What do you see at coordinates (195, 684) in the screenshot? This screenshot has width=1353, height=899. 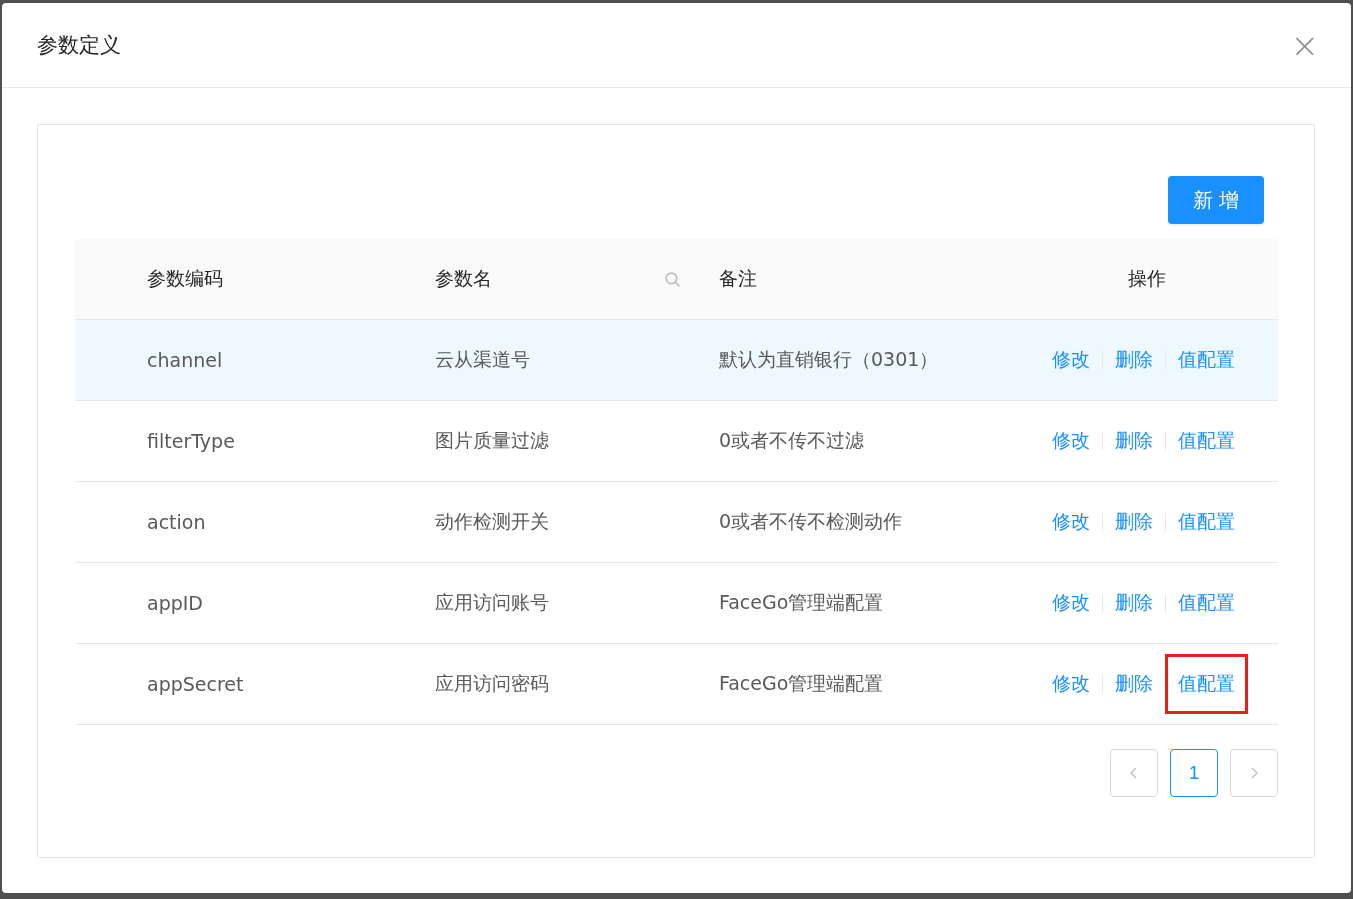 I see `table-cell: appSecret` at bounding box center [195, 684].